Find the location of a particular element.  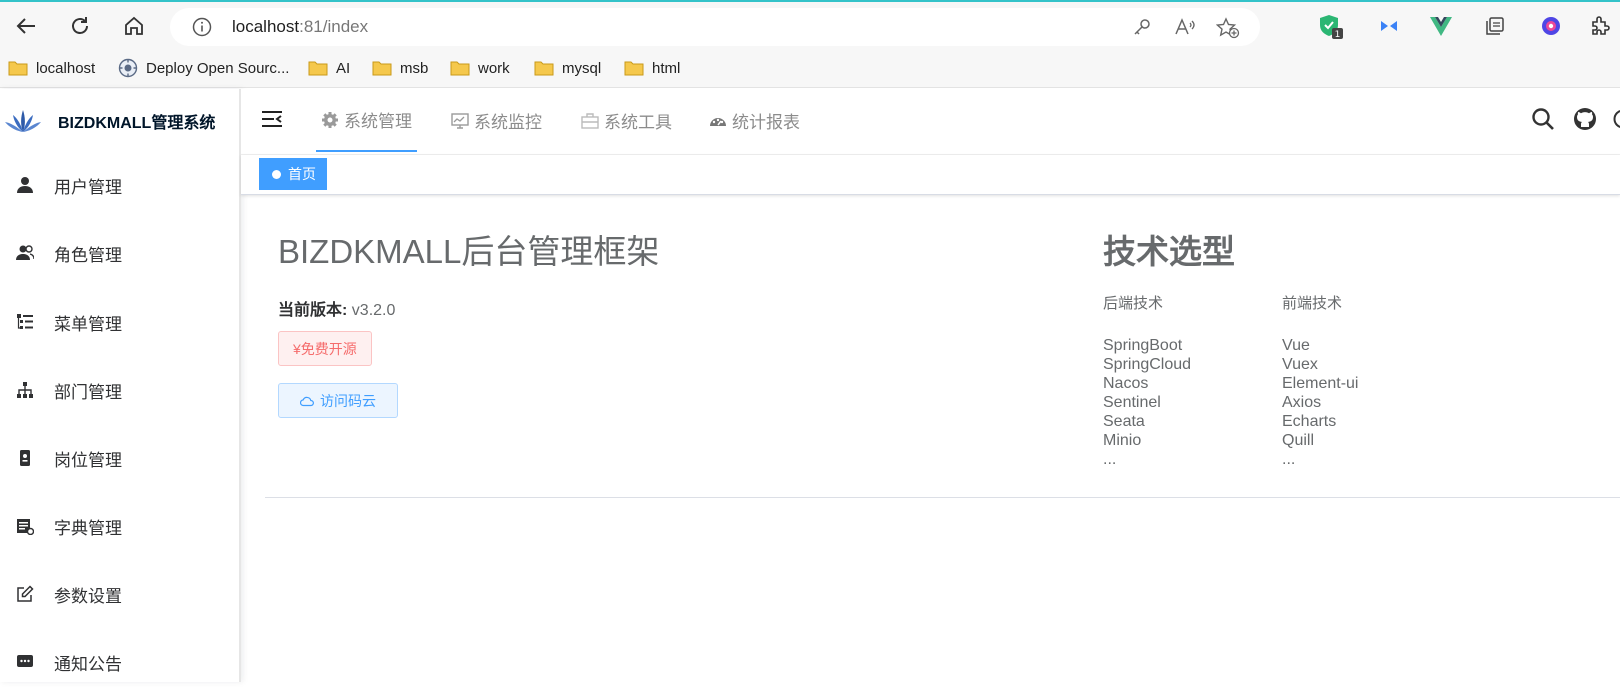

dashboard-icon is located at coordinates (718, 121).